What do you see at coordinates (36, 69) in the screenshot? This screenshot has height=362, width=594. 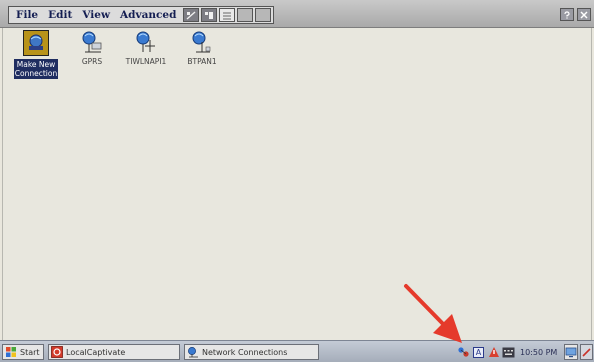 I see `connection-label: Make New Connection` at bounding box center [36, 69].